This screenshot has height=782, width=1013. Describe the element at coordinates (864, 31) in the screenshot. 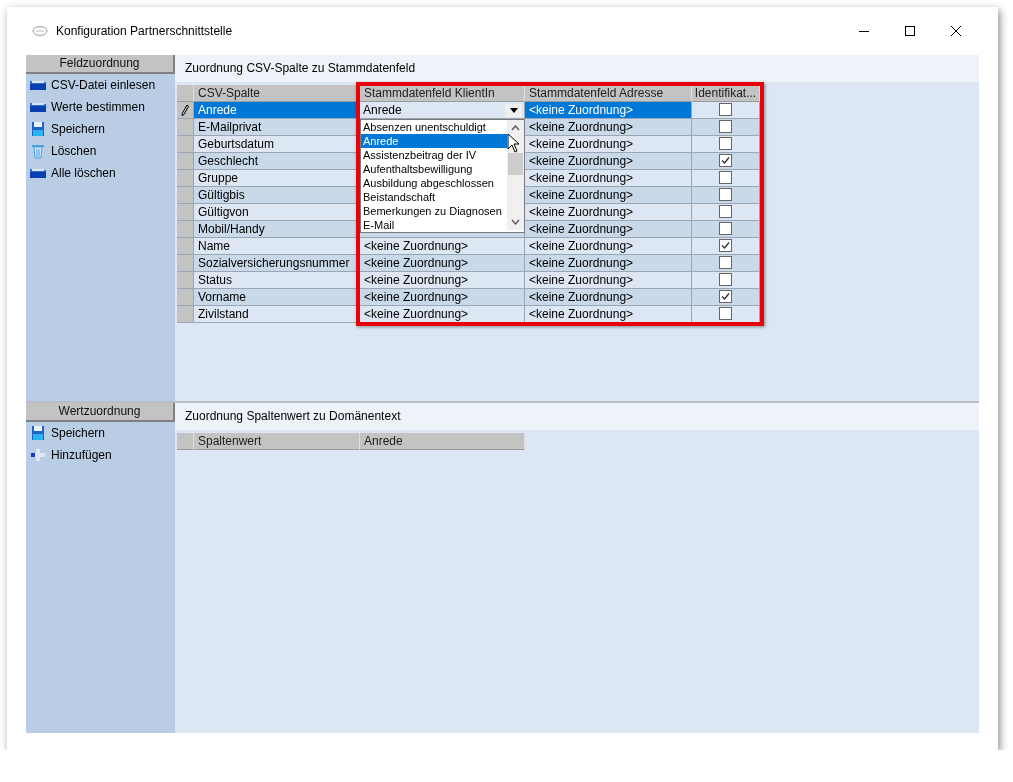

I see `minimize-icon` at that location.